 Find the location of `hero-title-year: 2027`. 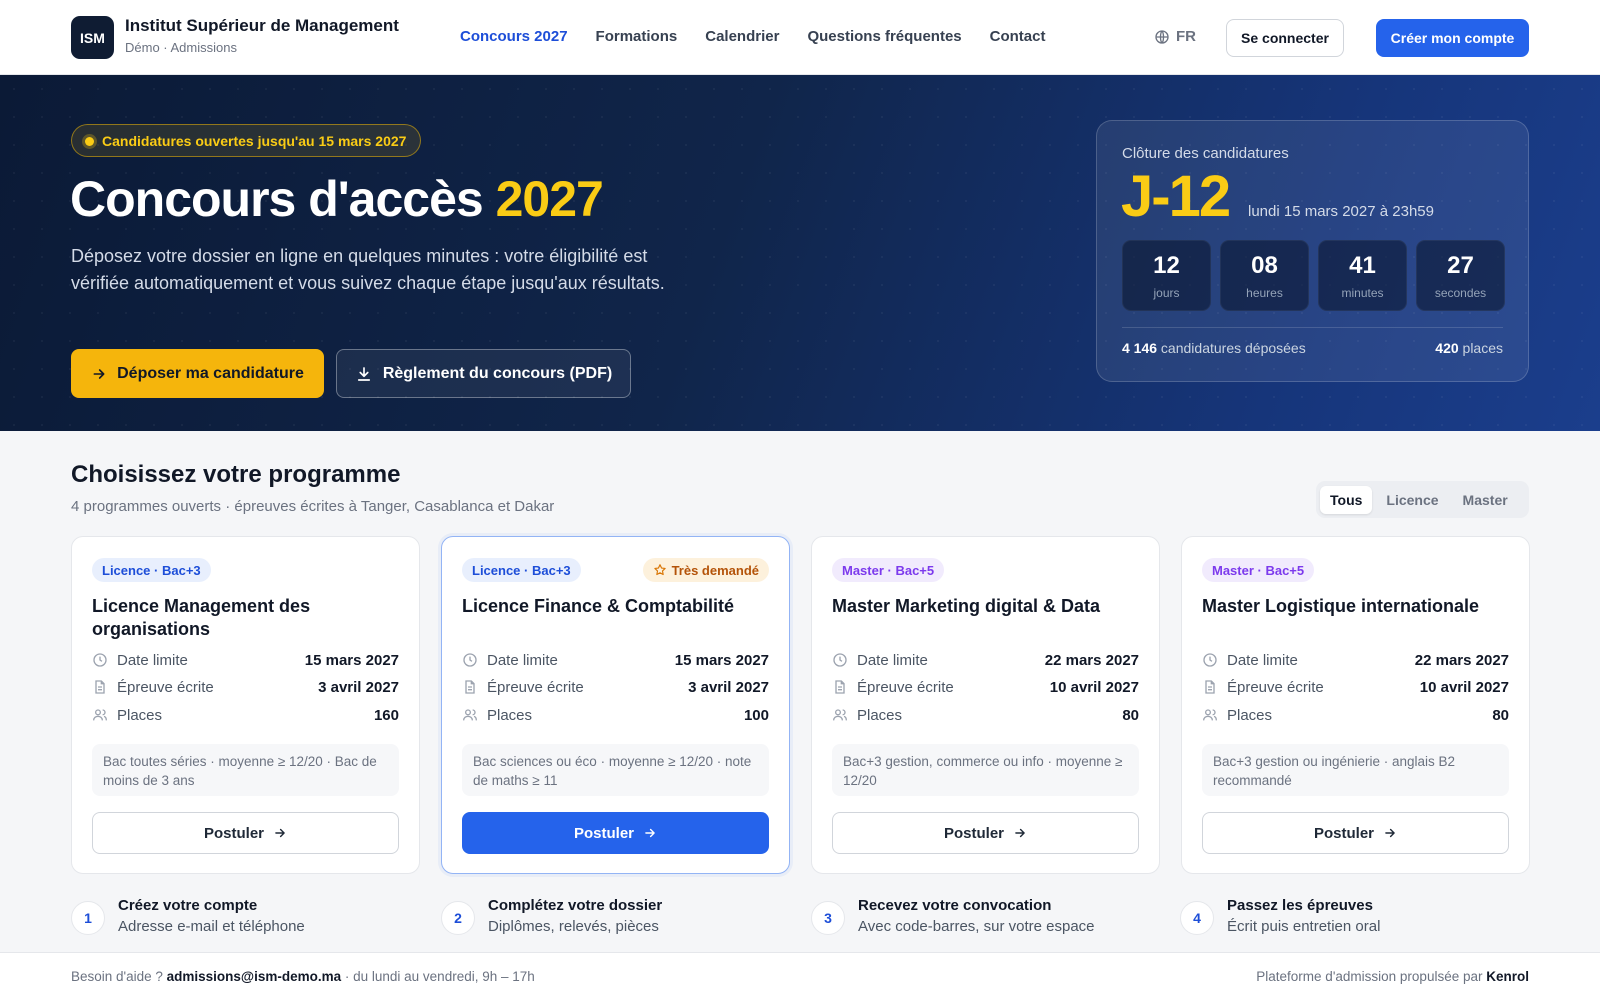

hero-title-year: 2027 is located at coordinates (549, 199).